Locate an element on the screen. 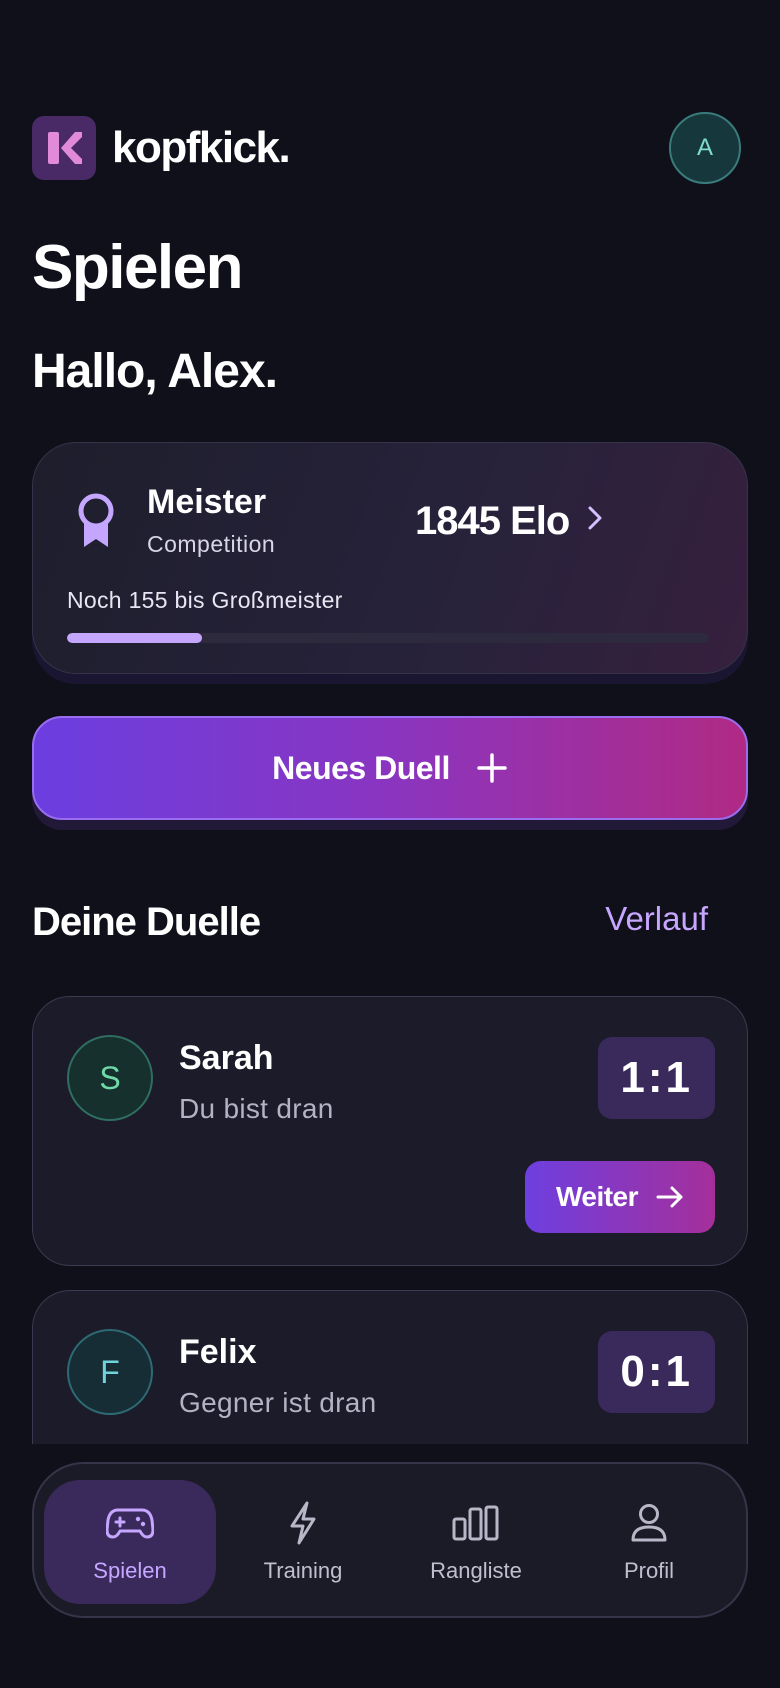  duel-card: F Felix Gegner ist dran 0:1 is located at coordinates (390, 1370).